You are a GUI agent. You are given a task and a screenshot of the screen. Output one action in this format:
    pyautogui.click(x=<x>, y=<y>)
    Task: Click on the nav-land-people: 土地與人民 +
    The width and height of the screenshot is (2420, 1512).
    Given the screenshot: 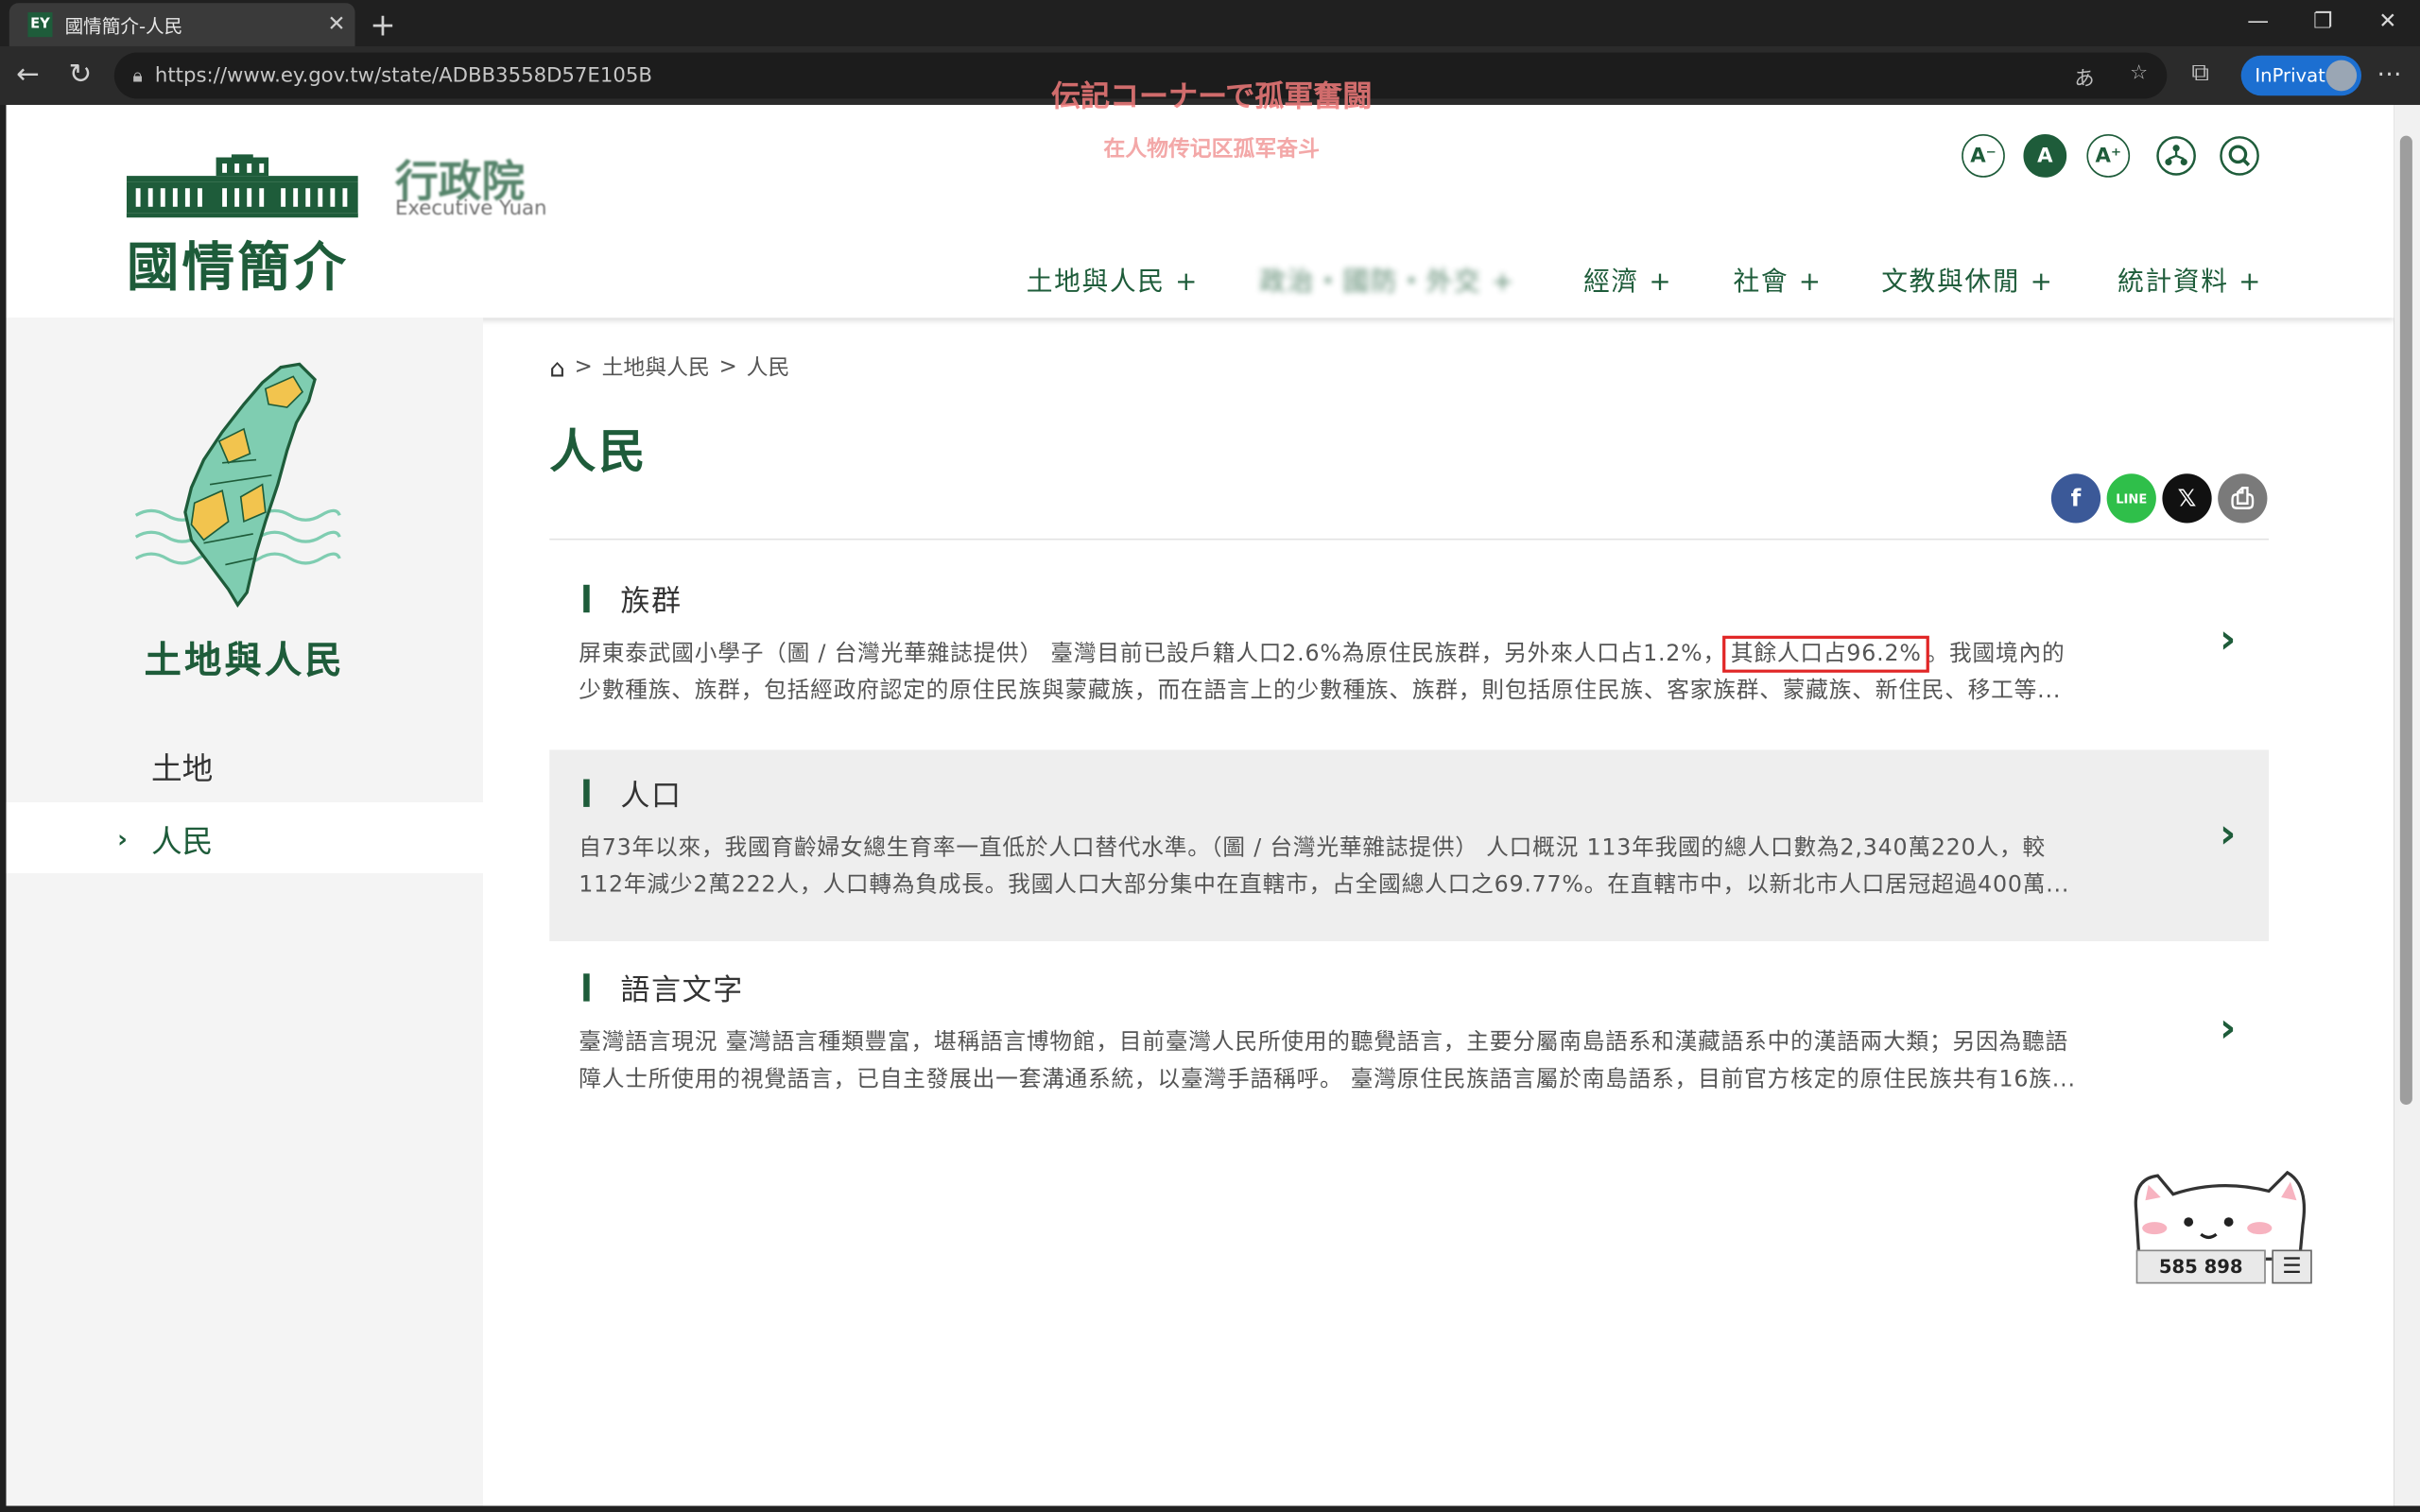 What is the action you would take?
    pyautogui.click(x=1113, y=278)
    